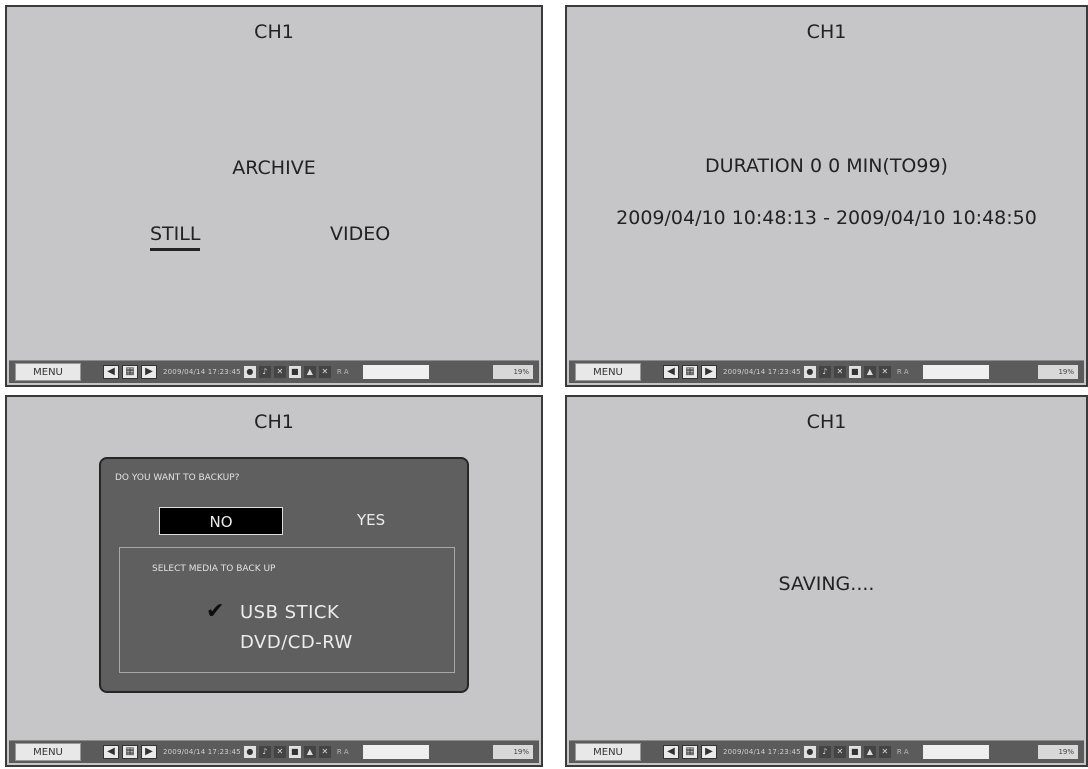 This screenshot has width=1088, height=769. Describe the element at coordinates (274, 168) in the screenshot. I see `archive-heading: ARCHIVE` at that location.